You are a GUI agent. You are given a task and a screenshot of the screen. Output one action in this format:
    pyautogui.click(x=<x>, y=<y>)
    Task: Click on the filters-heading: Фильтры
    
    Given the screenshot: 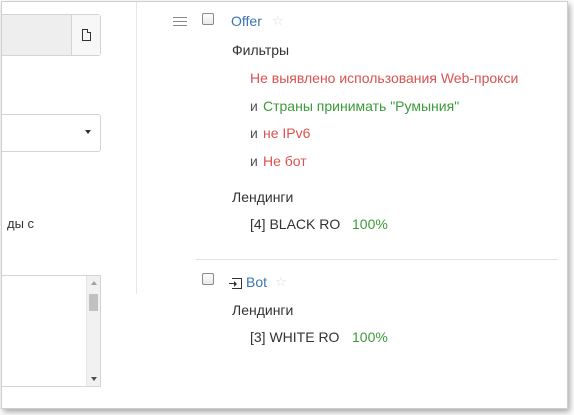 What is the action you would take?
    pyautogui.click(x=261, y=50)
    